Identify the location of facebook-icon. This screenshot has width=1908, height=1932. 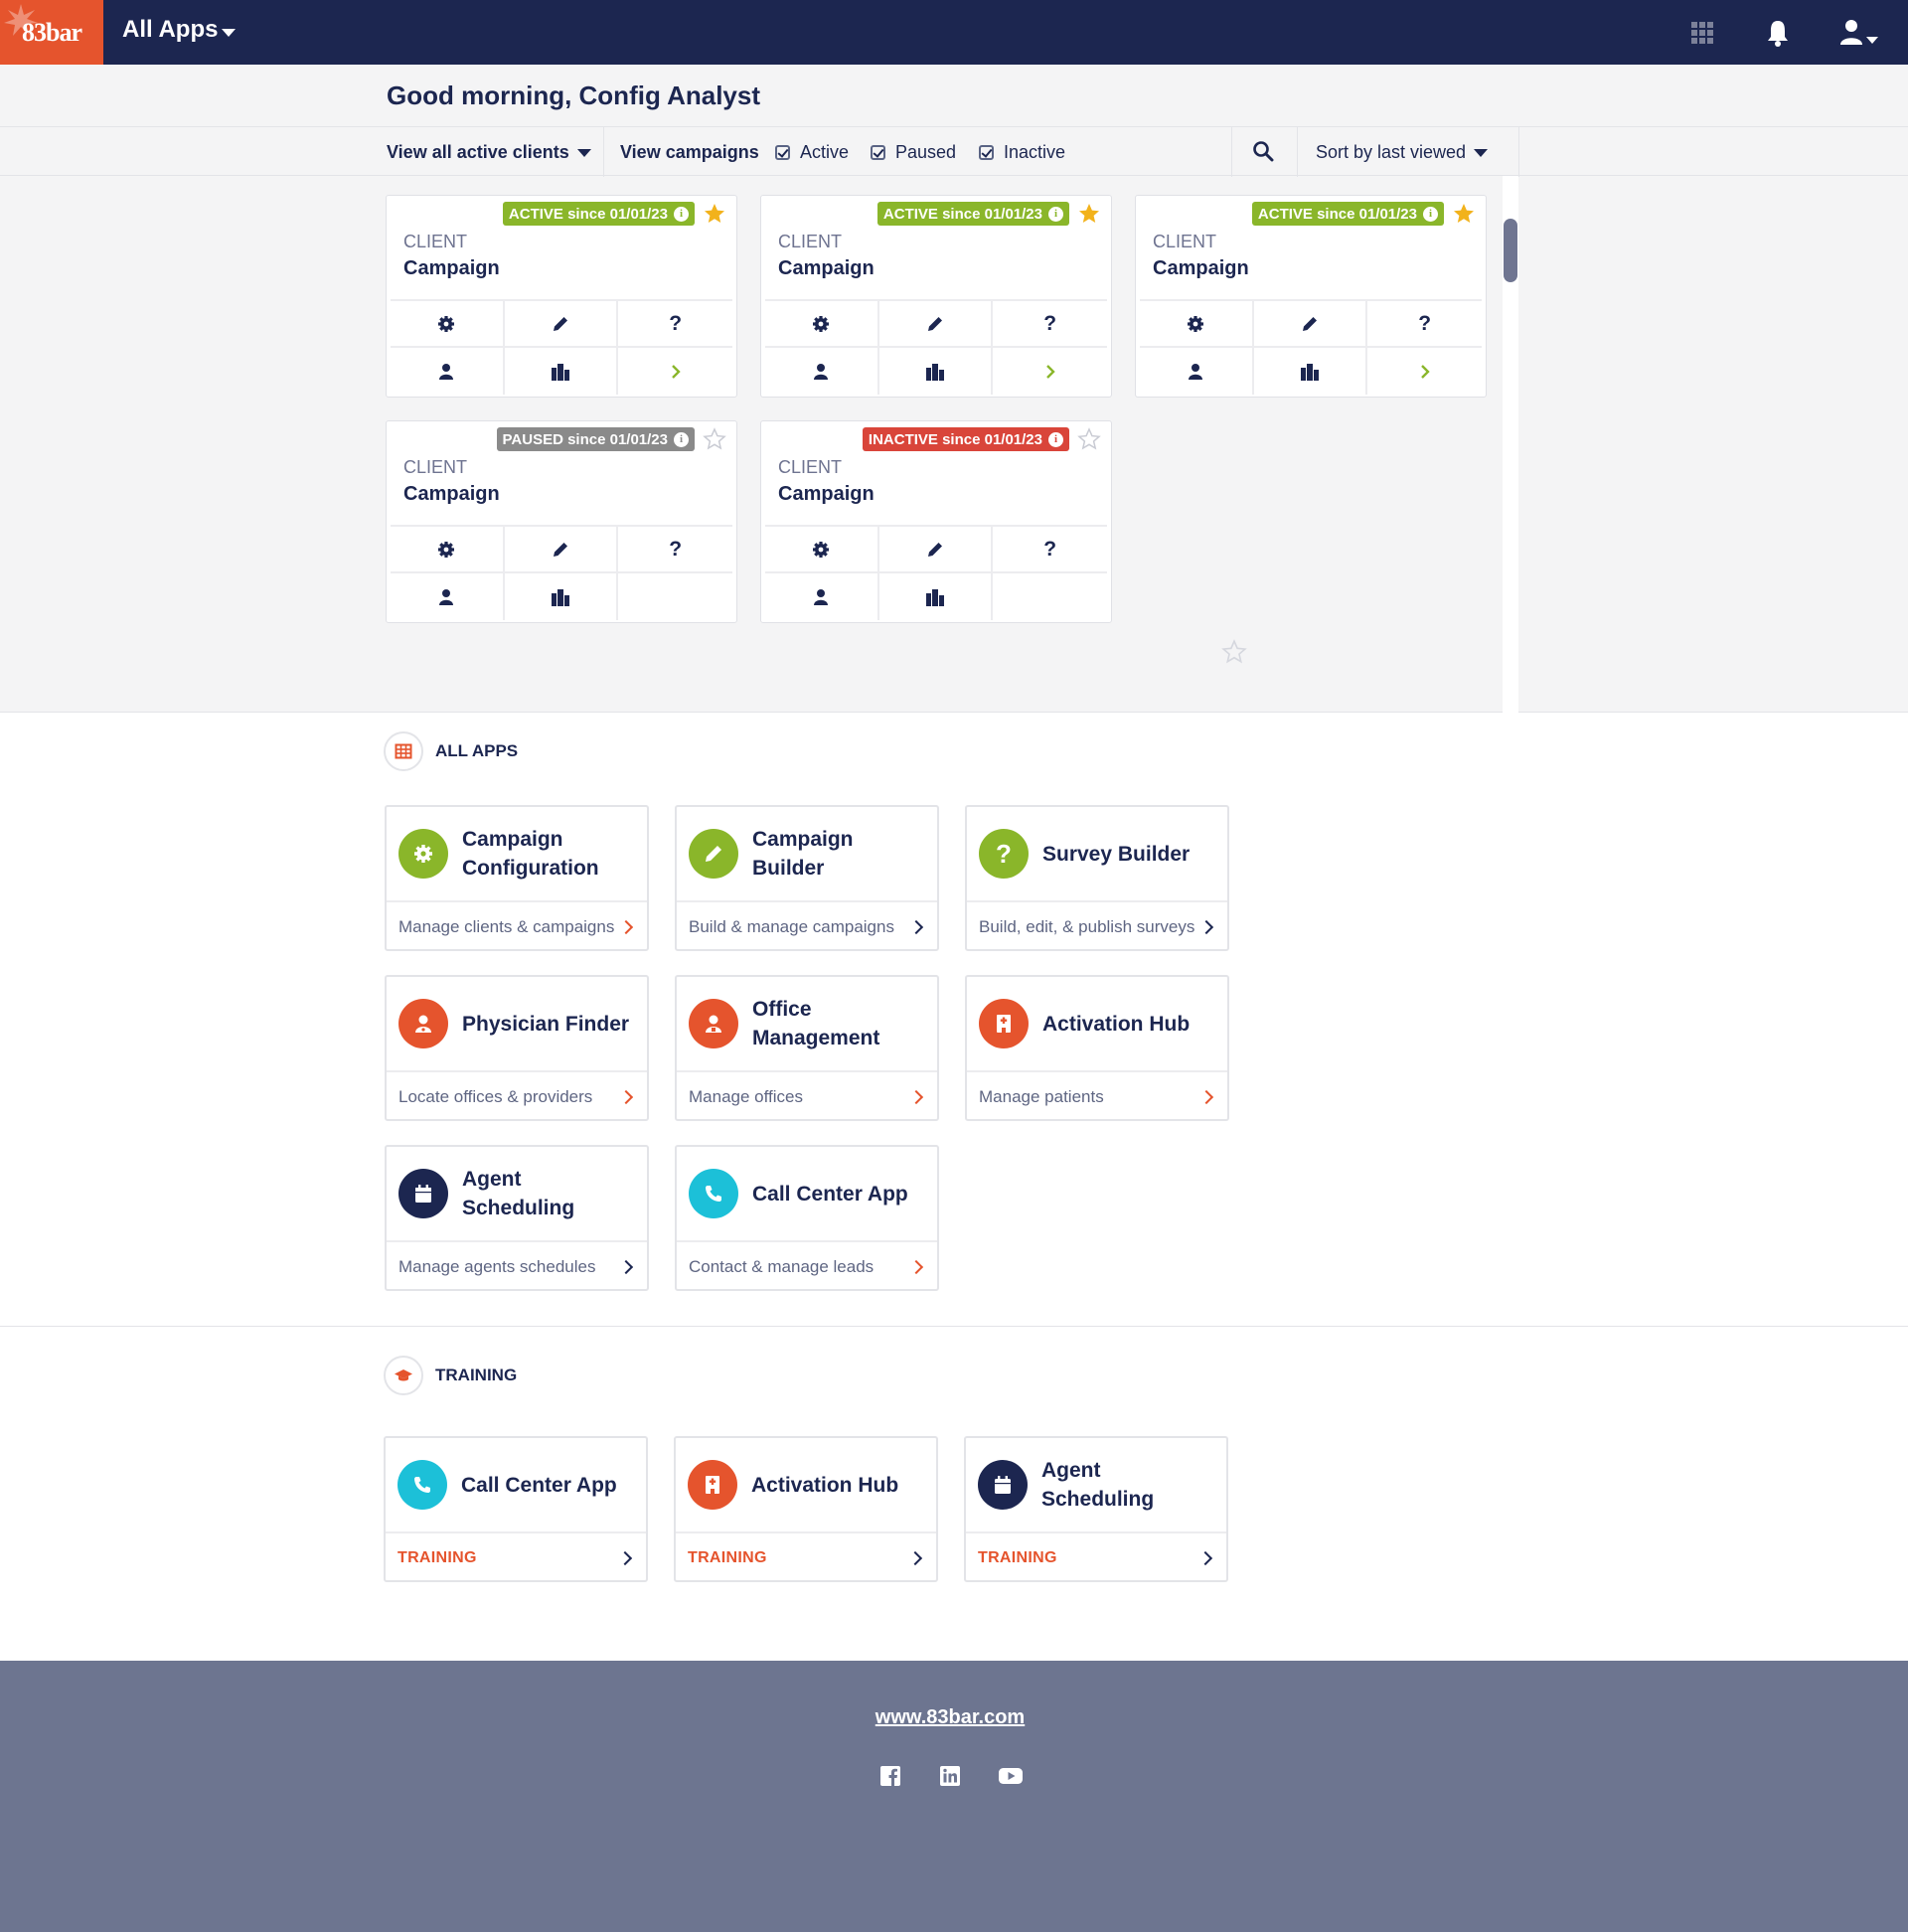
(890, 1776).